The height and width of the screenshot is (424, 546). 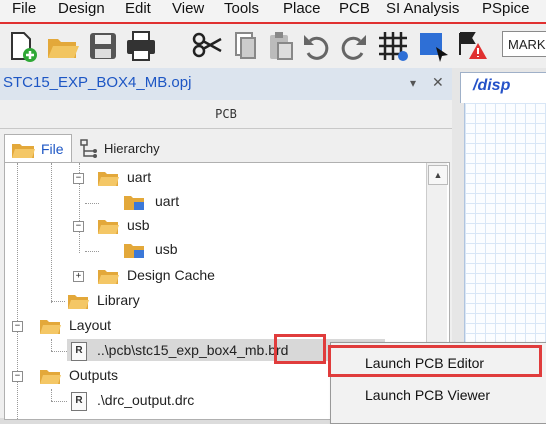 What do you see at coordinates (215, 251) in the screenshot?
I see `tree-item-usb-schematic: usb` at bounding box center [215, 251].